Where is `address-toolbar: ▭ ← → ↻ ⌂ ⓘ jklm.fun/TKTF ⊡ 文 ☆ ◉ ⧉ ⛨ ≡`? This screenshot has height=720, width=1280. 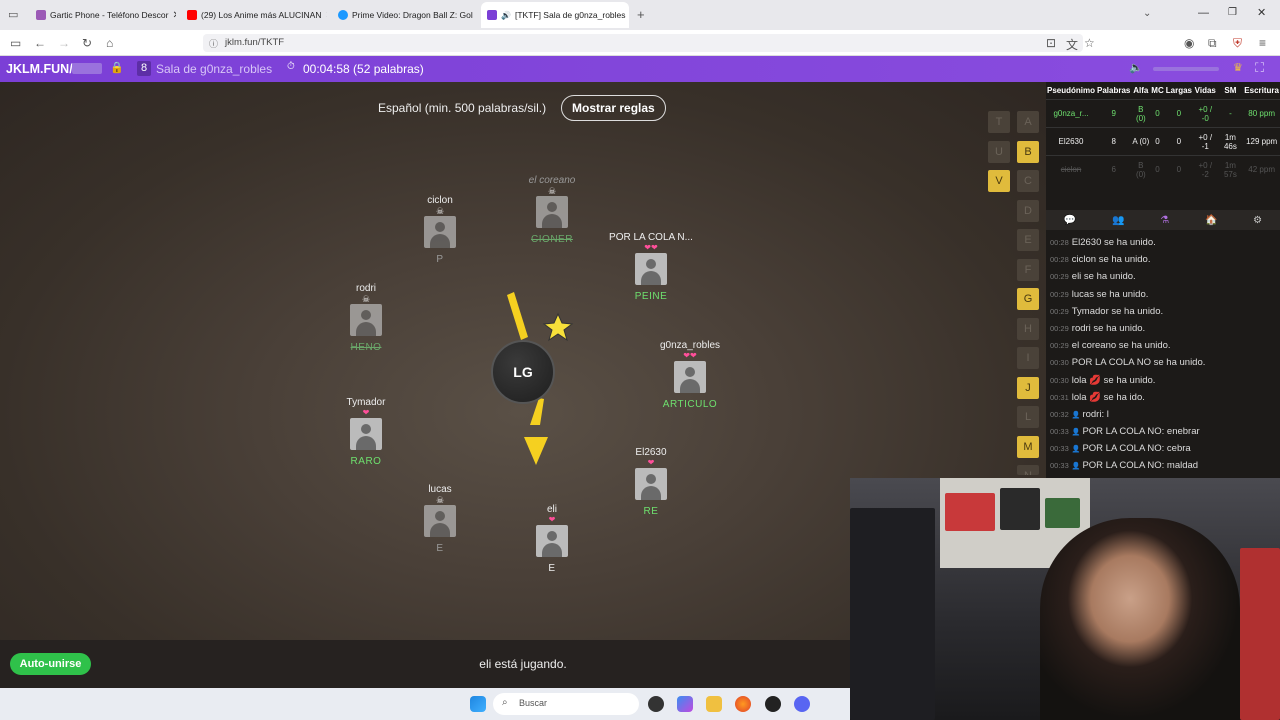
address-toolbar: ▭ ← → ↻ ⌂ ⓘ jklm.fun/TKTF ⊡ 文 ☆ ◉ ⧉ ⛨ ≡ is located at coordinates (640, 43).